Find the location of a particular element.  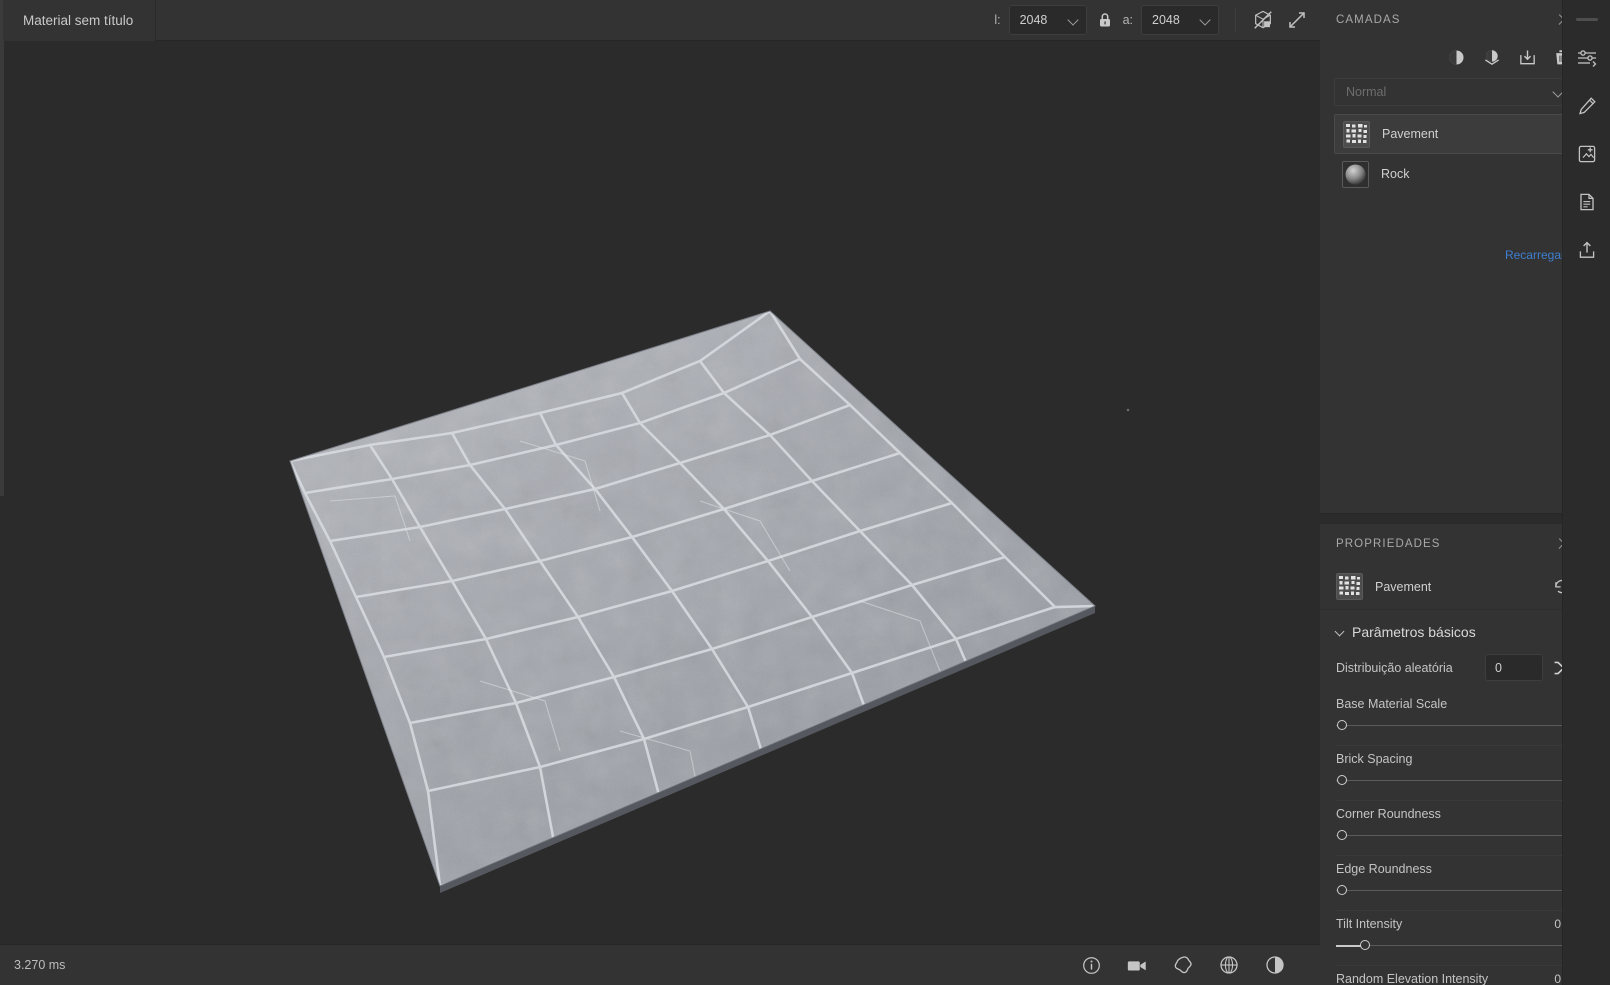

environment-sphere-icon is located at coordinates (1229, 965).